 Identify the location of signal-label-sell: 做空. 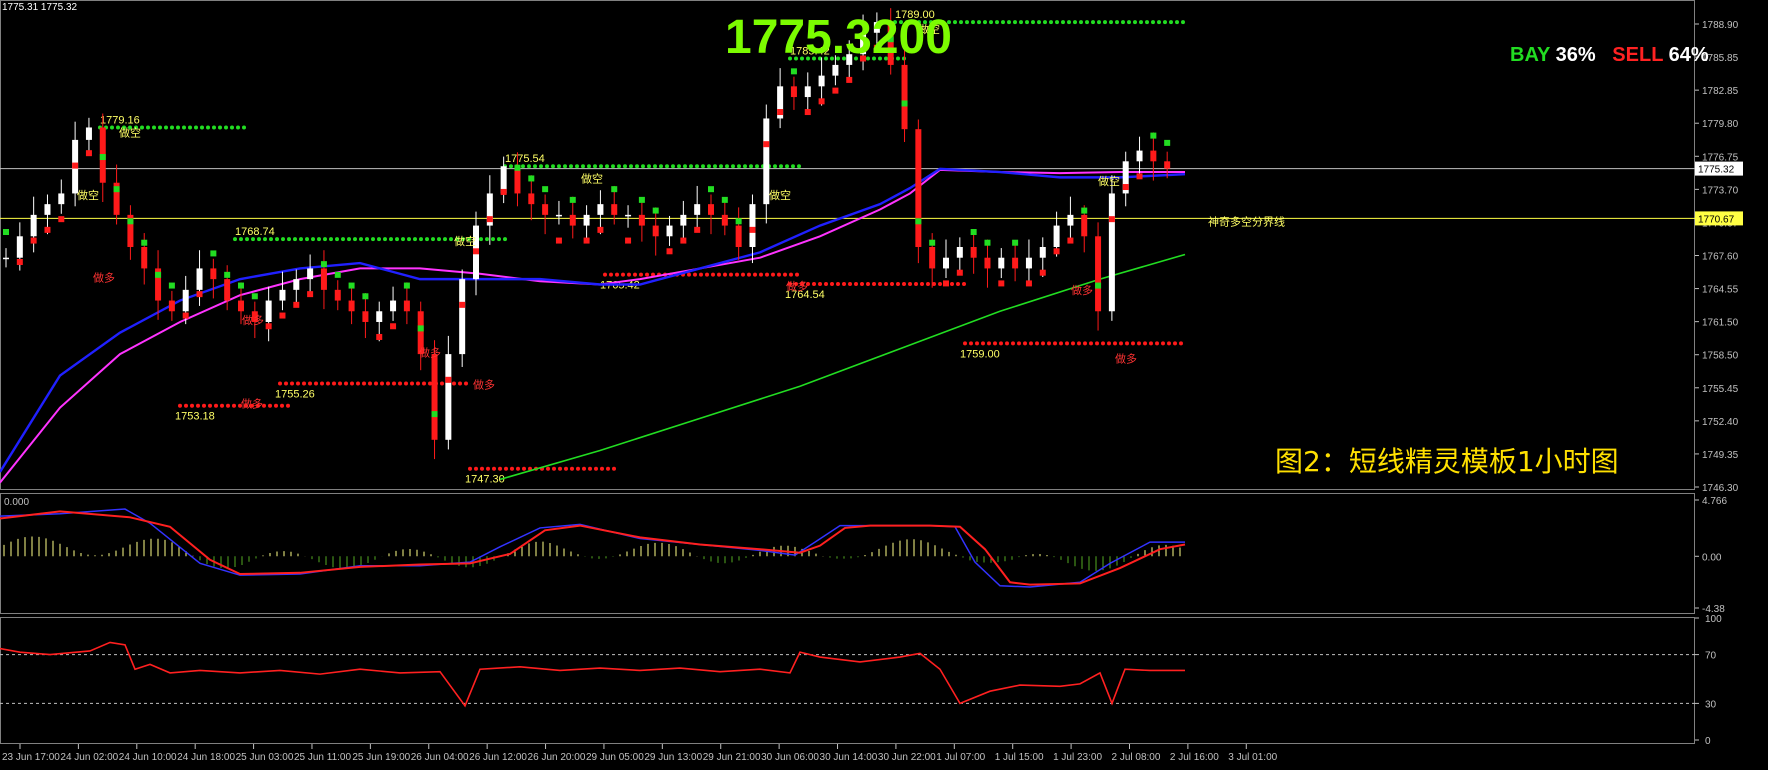
(592, 179).